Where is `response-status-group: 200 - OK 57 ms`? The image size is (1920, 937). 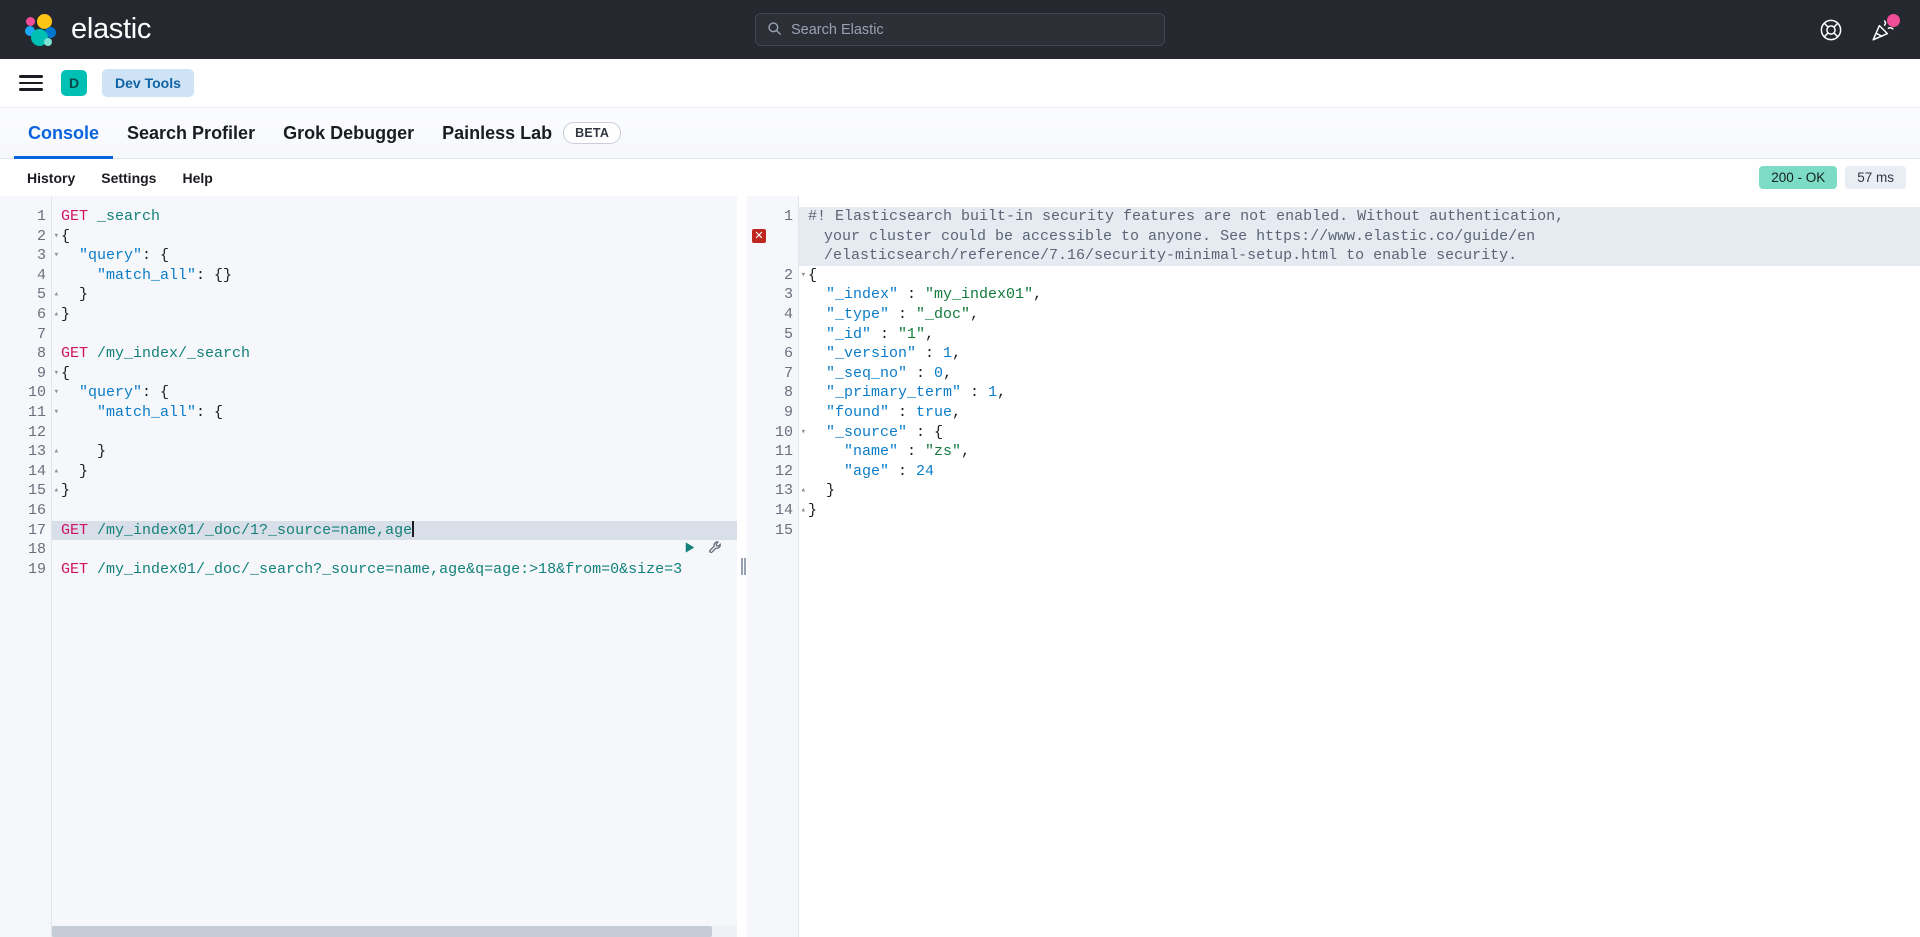 response-status-group: 200 - OK 57 ms is located at coordinates (1832, 177).